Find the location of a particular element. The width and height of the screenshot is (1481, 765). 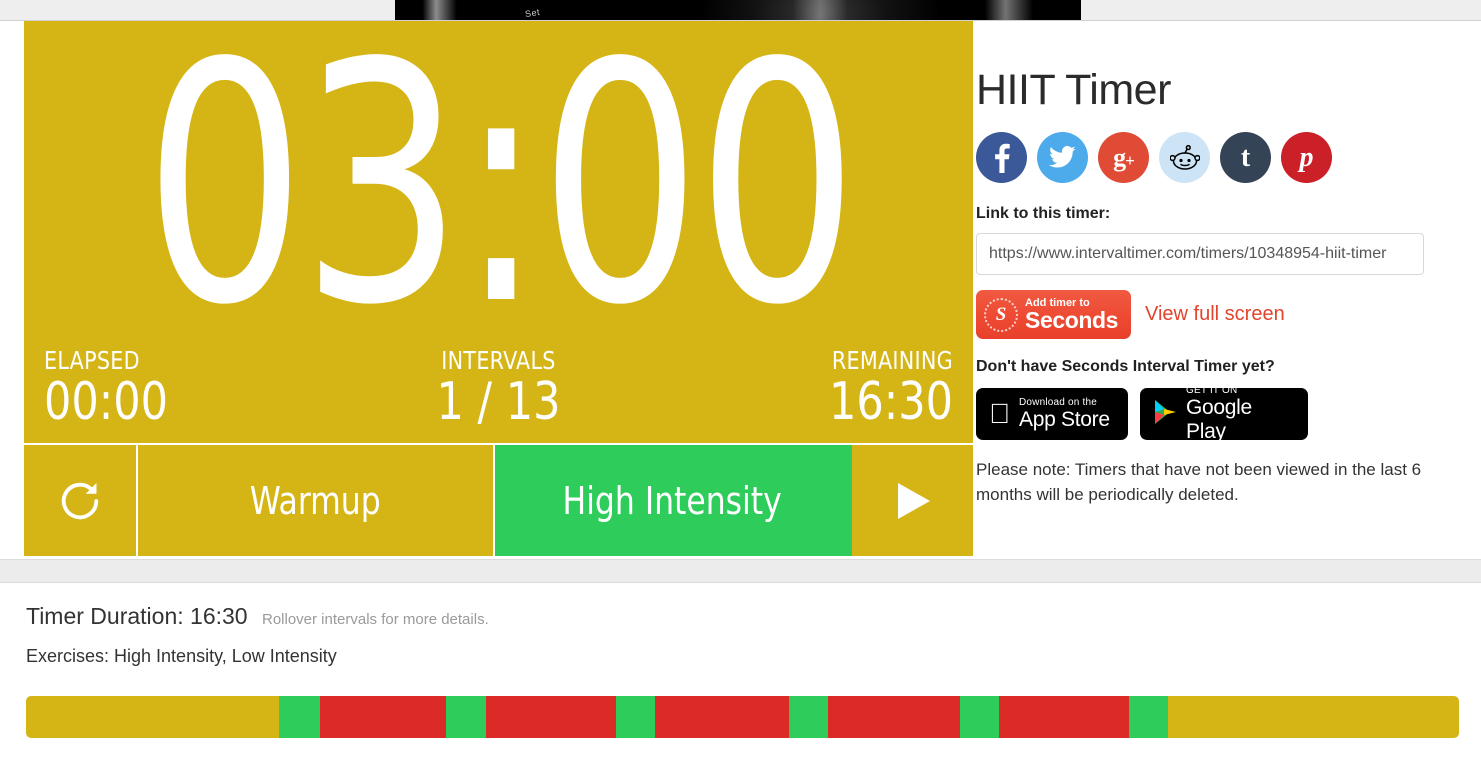

facebook-icon is located at coordinates (1001, 157).